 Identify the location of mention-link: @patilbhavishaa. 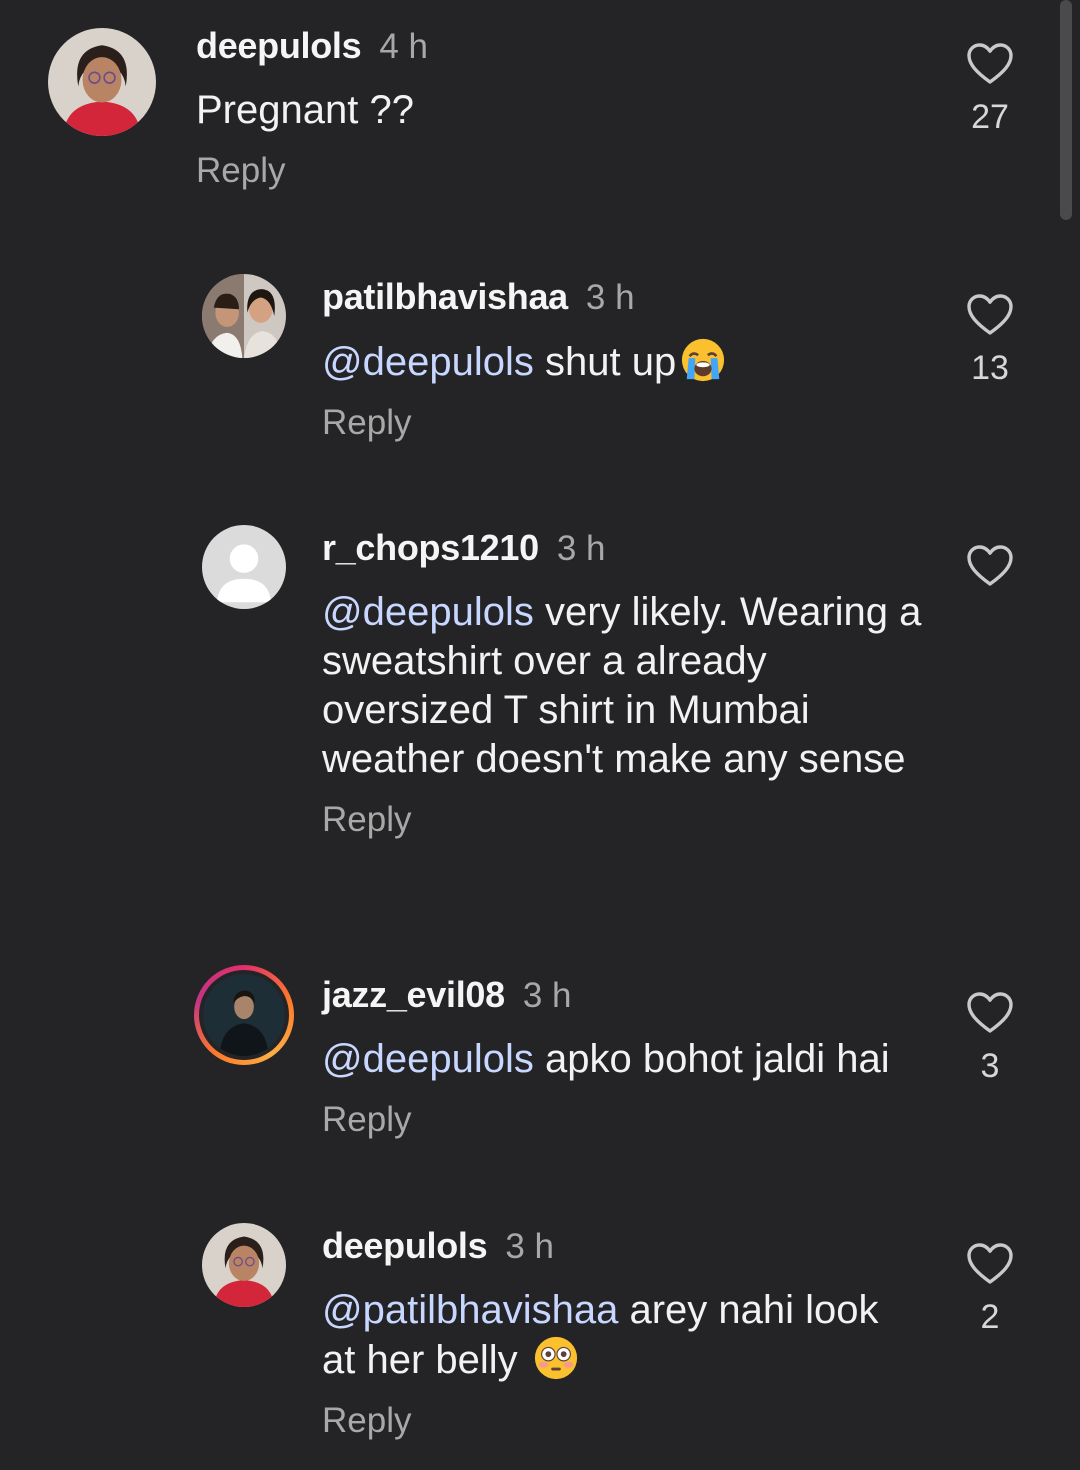
(470, 1310).